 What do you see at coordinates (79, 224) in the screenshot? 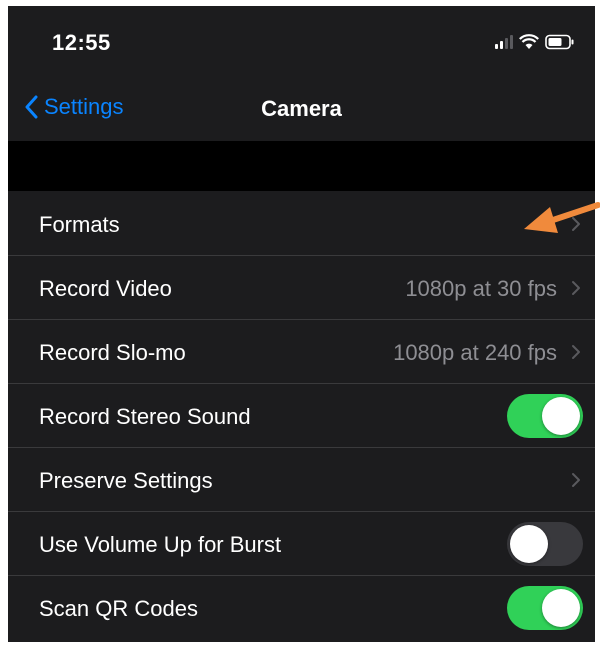
I see `row-label: Formats` at bounding box center [79, 224].